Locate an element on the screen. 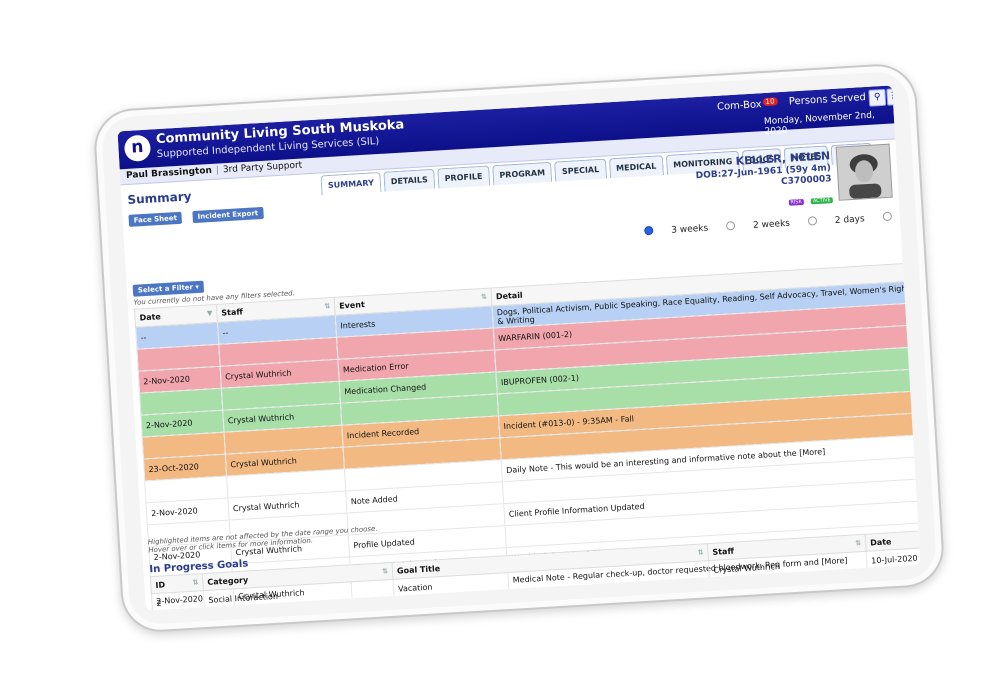 This screenshot has height=682, width=1000. menu-button: ☰ is located at coordinates (895, 96).